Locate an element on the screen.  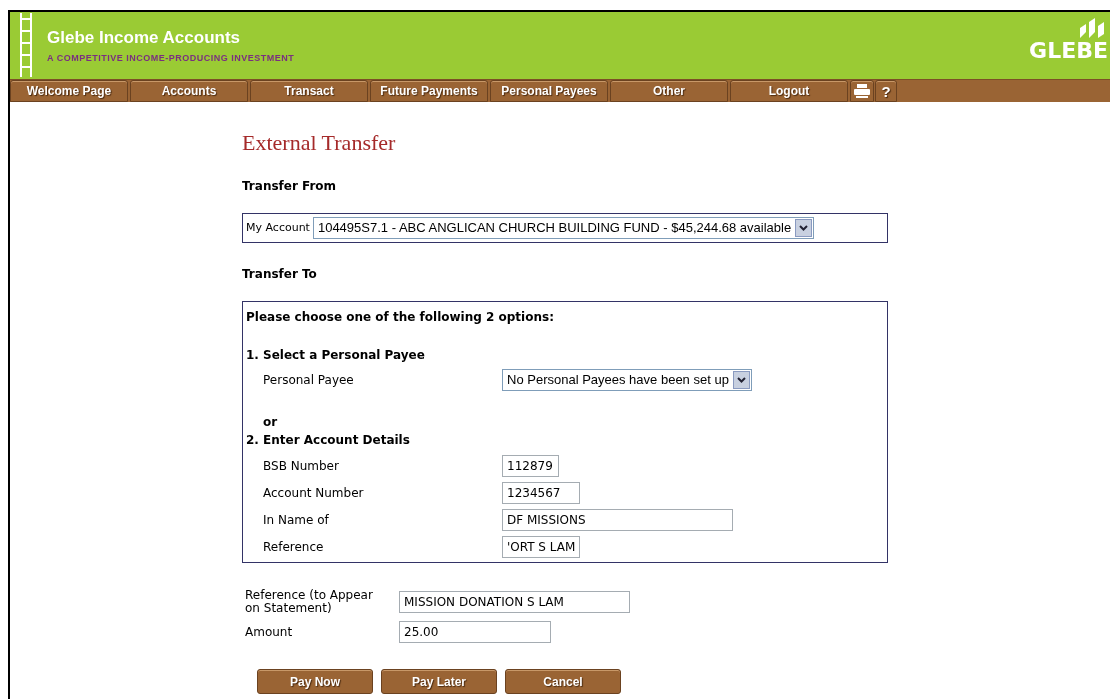
action-button: Pay Later is located at coordinates (439, 681).